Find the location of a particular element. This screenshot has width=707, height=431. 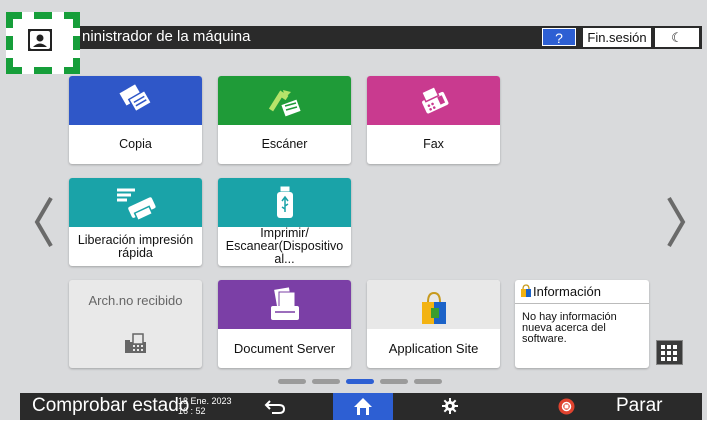

gear-icon is located at coordinates (450, 406).